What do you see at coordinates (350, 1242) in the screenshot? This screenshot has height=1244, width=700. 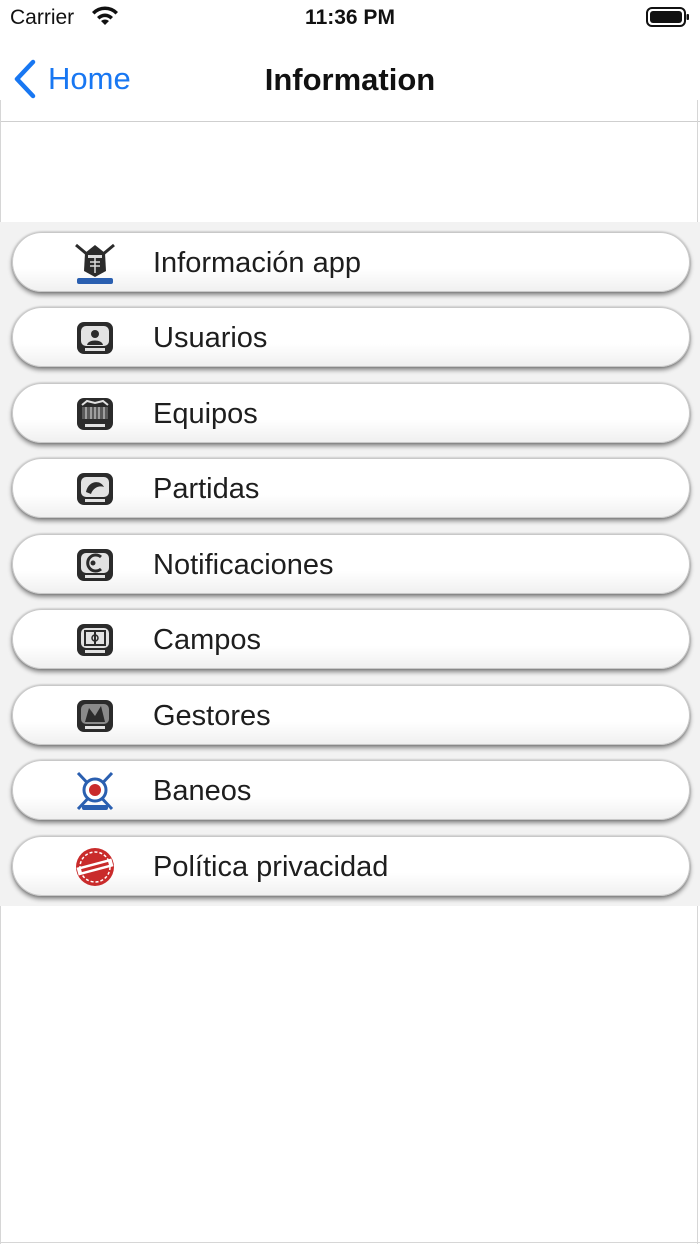 I see `bottom-border` at bounding box center [350, 1242].